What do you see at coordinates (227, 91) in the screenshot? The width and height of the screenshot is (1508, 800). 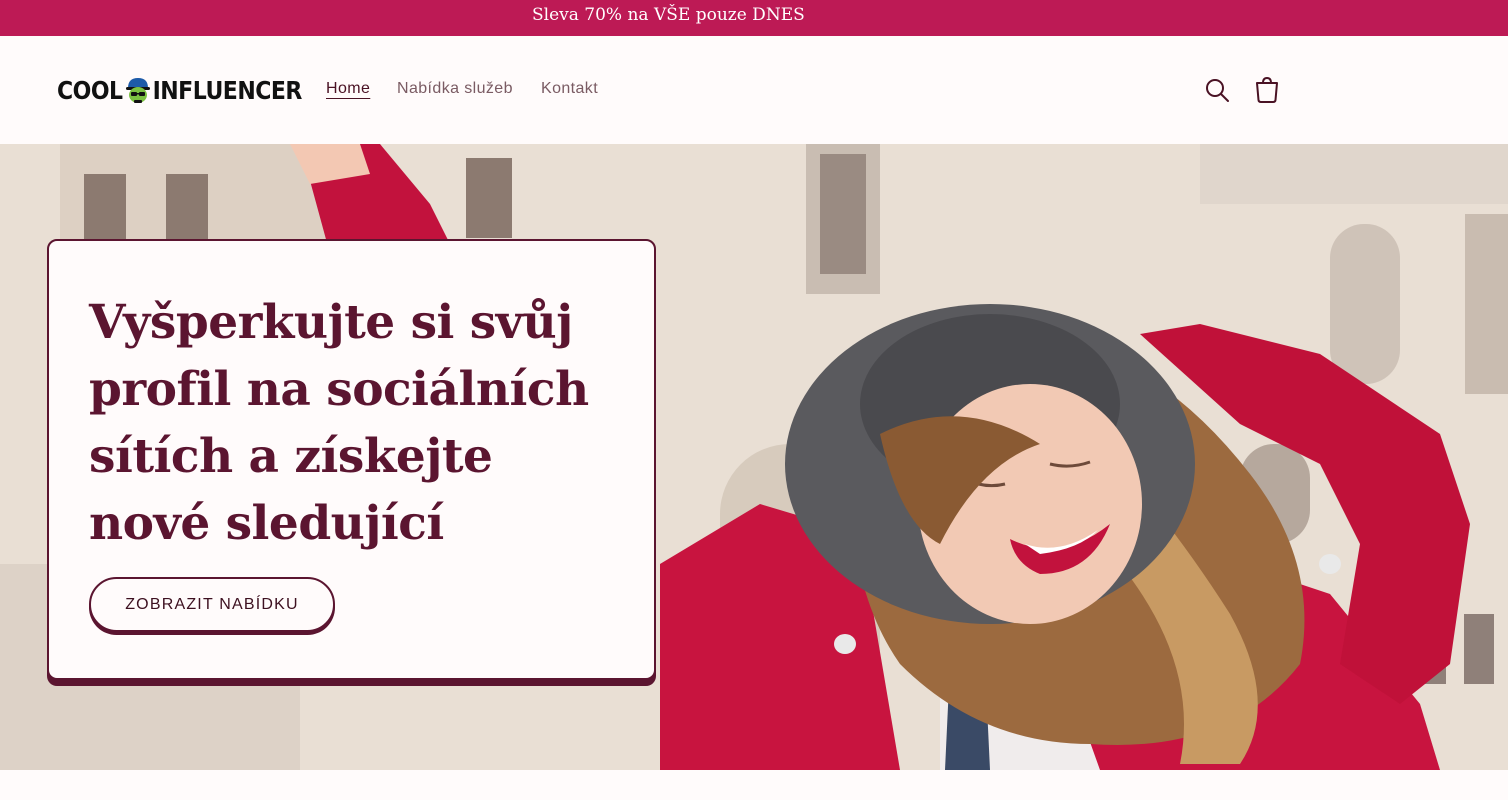 I see `logo-text-right: INFLUENCER` at bounding box center [227, 91].